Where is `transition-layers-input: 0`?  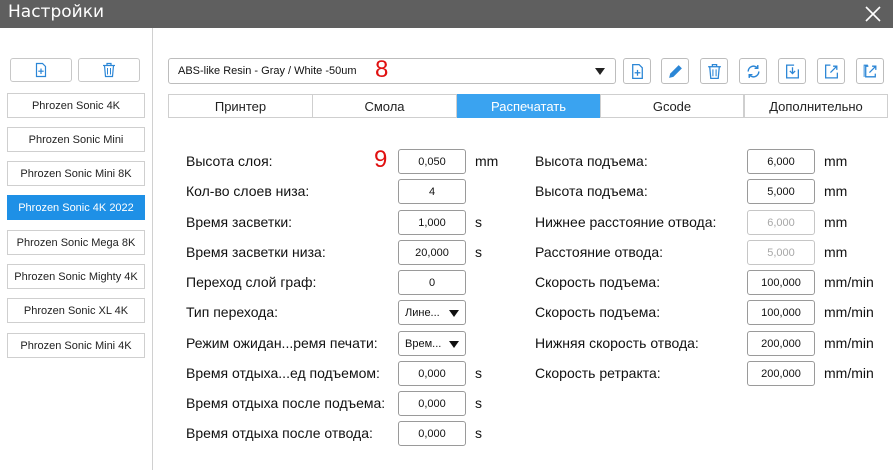 transition-layers-input: 0 is located at coordinates (432, 282).